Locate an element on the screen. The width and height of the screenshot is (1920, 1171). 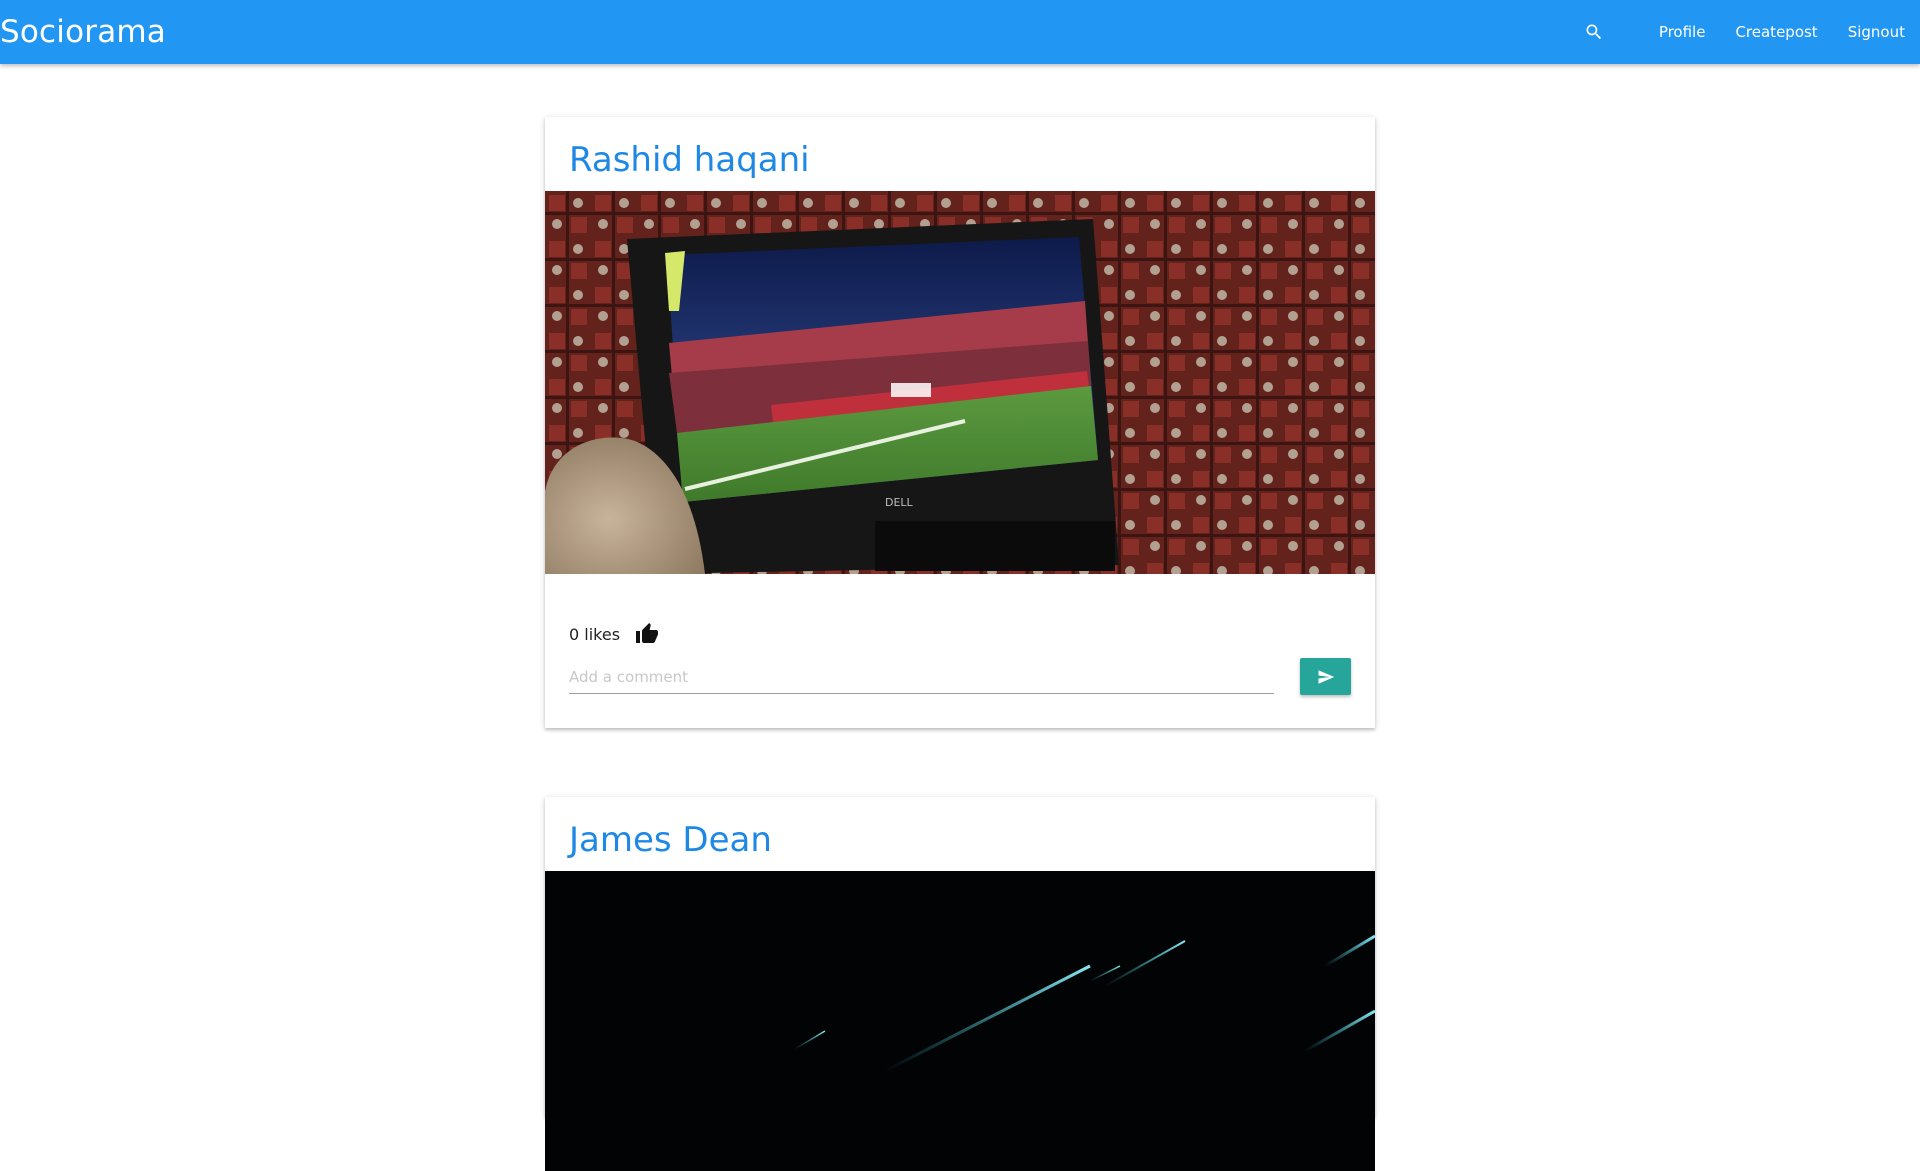
post-footer: 0 likes is located at coordinates (960, 669).